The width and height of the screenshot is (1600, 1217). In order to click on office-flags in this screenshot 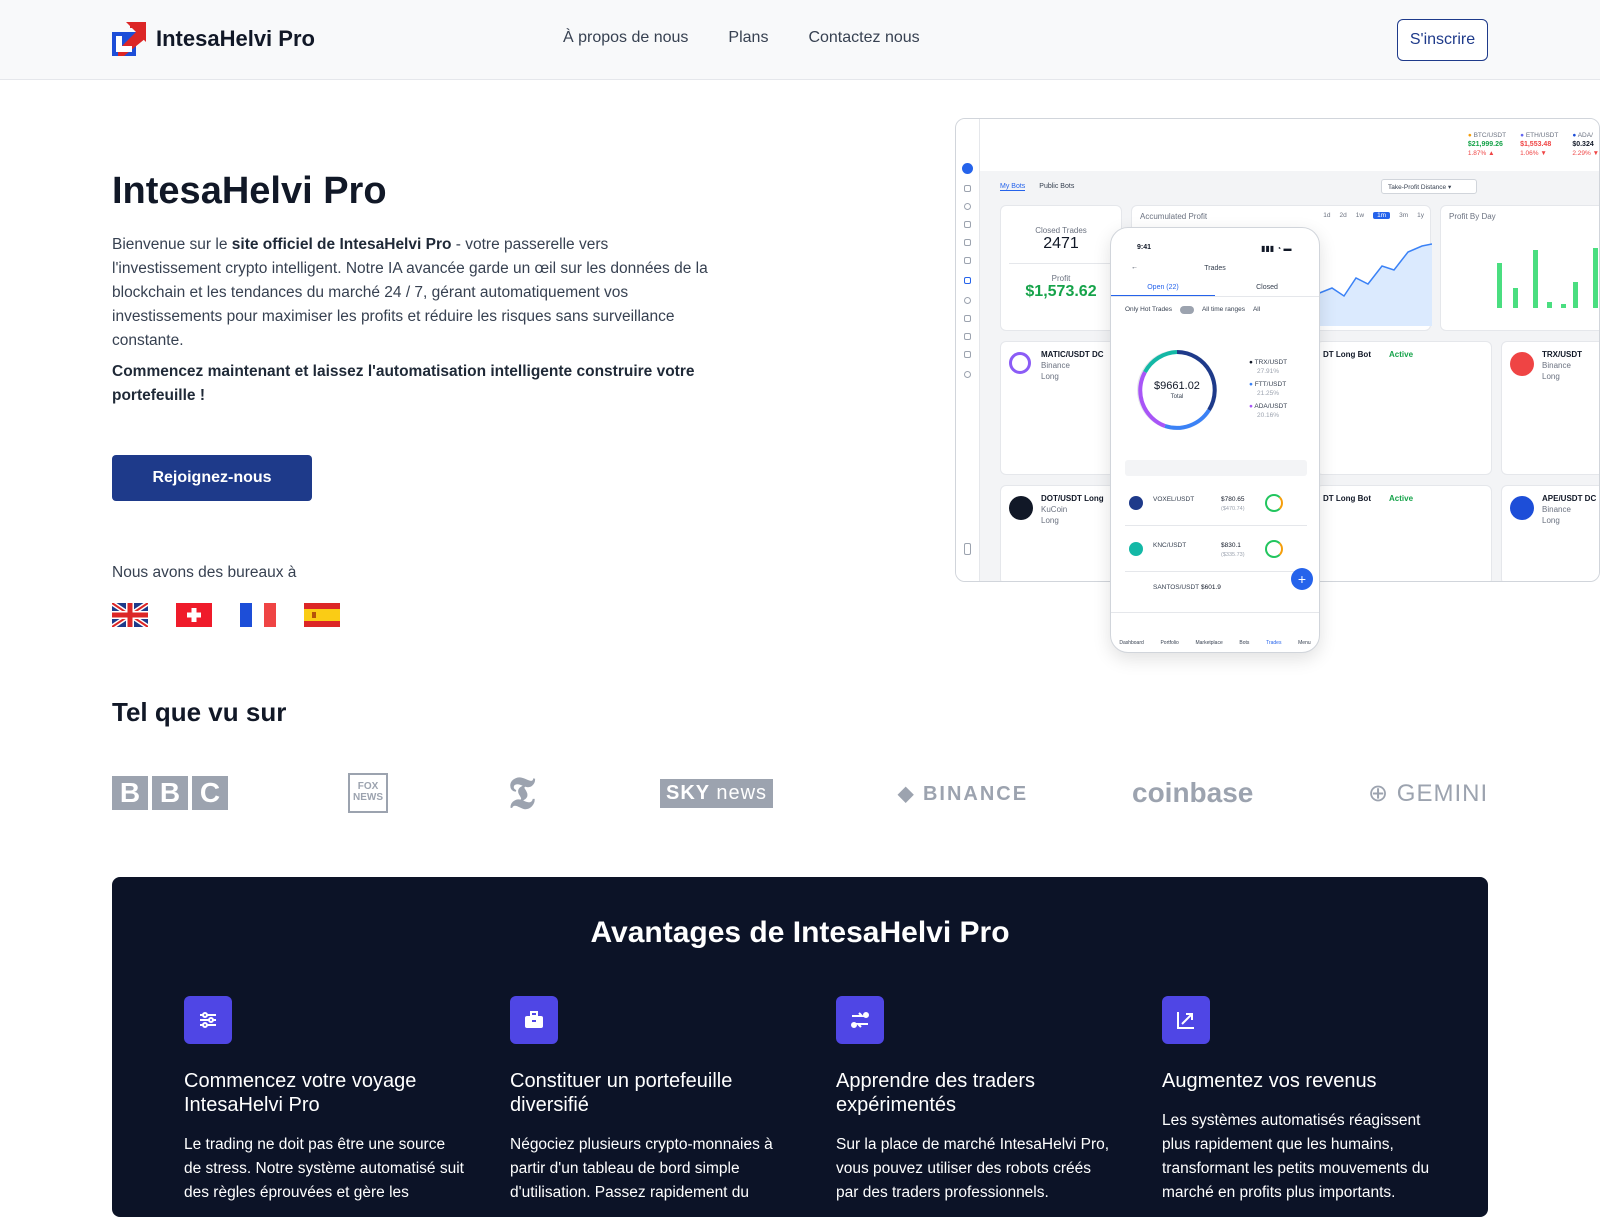, I will do `click(226, 615)`.